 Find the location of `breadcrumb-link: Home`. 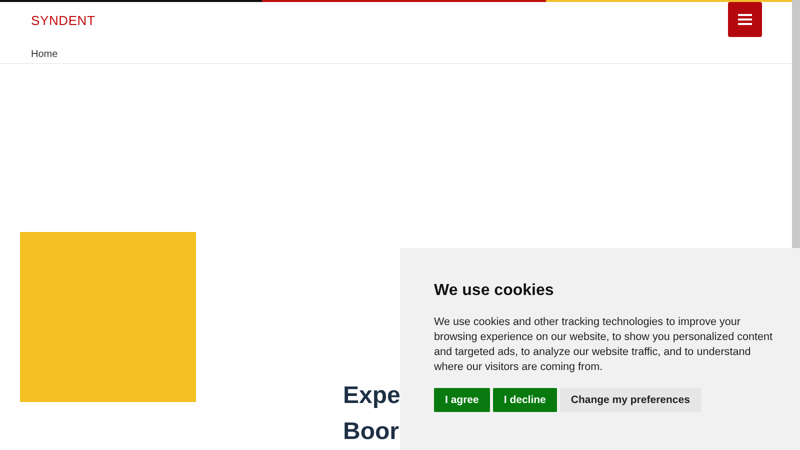

breadcrumb-link: Home is located at coordinates (44, 54).